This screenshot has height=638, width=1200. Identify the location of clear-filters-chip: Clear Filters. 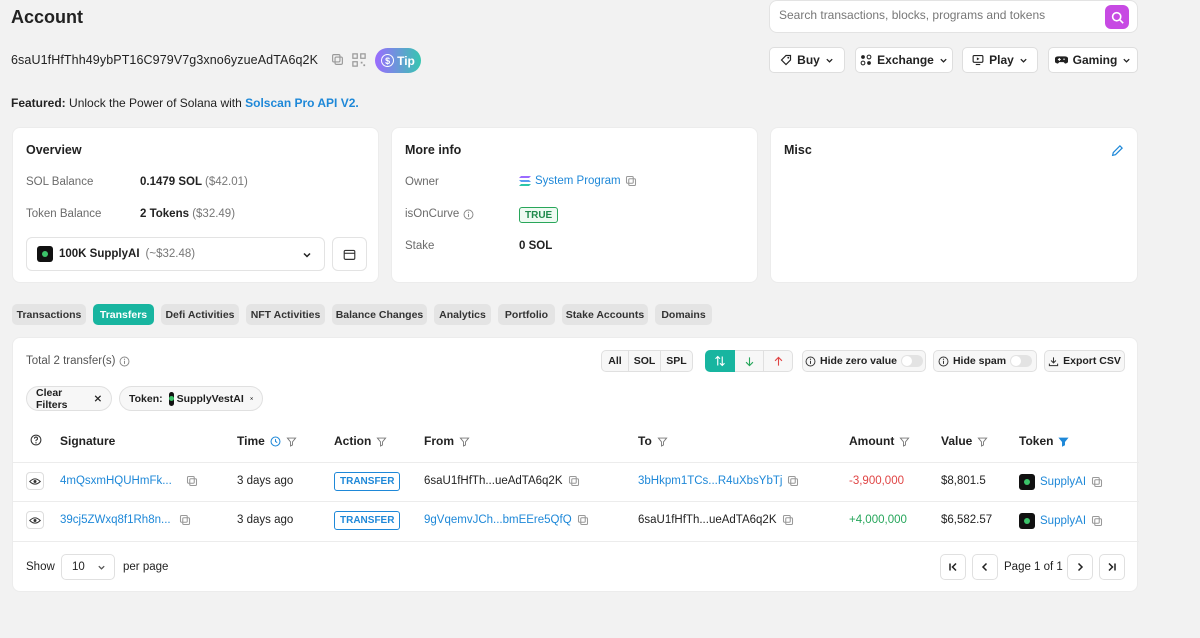
(69, 398).